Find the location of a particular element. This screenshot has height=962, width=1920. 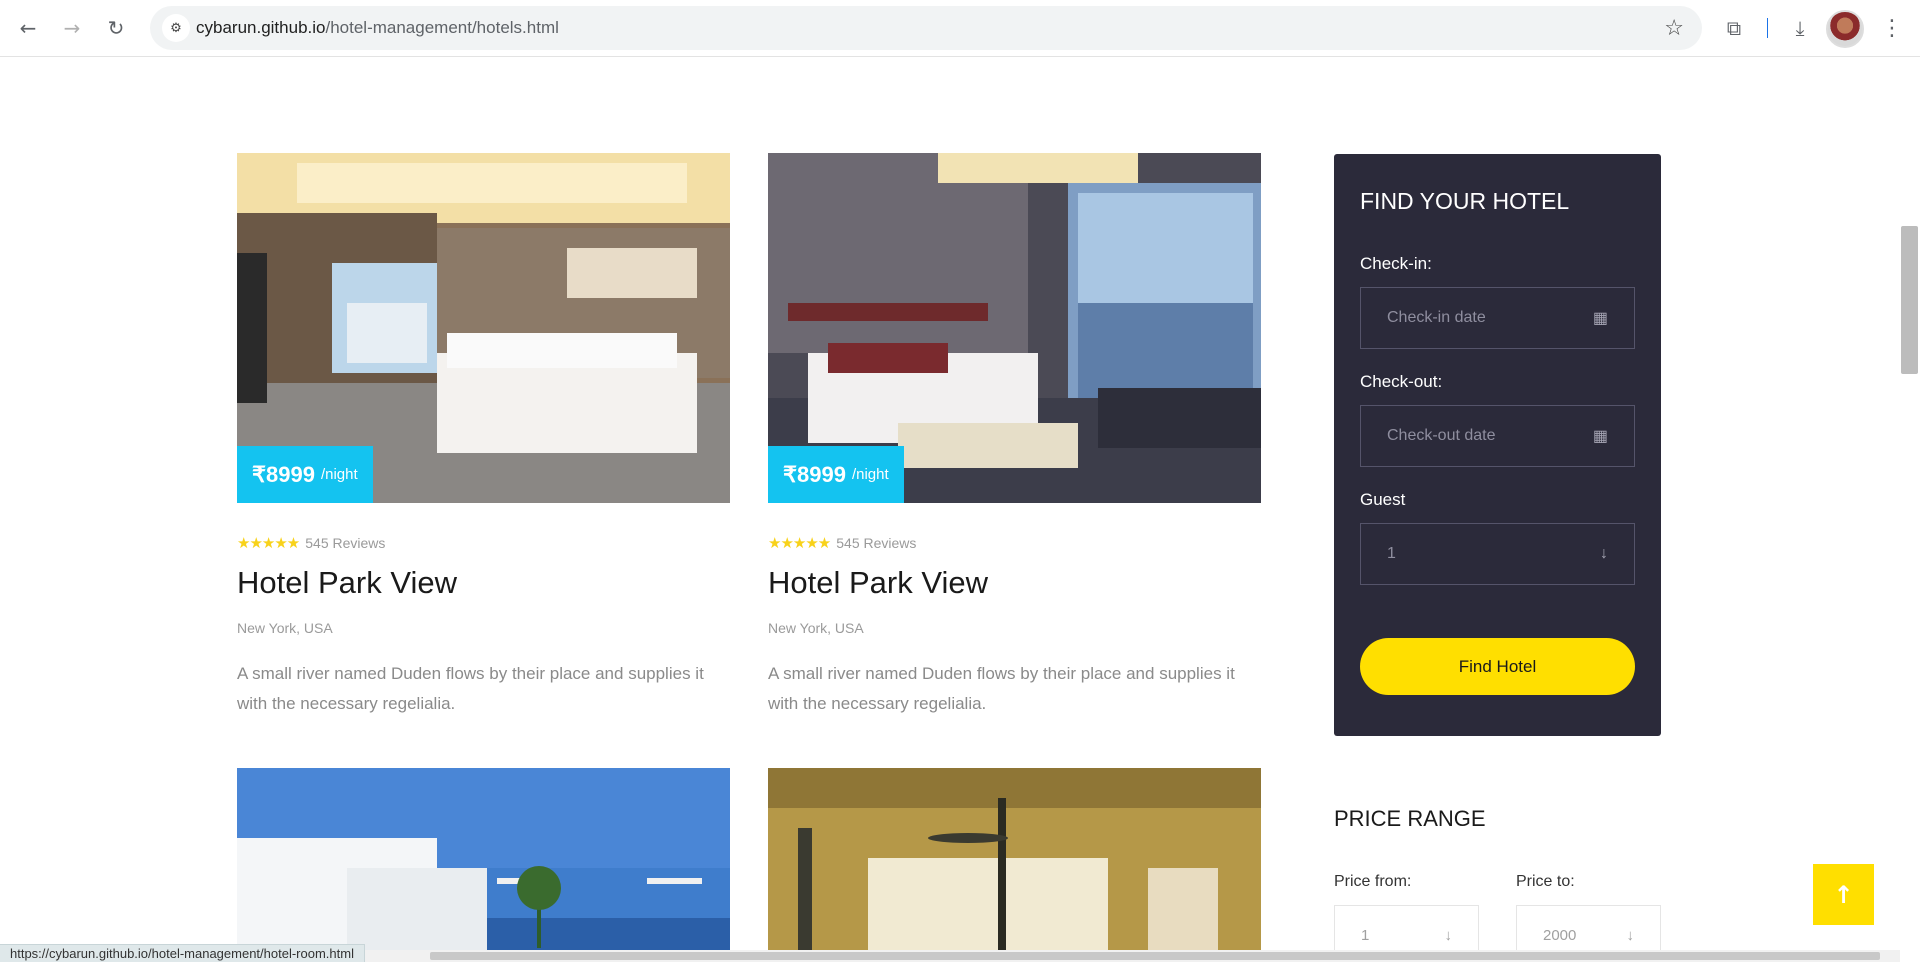

price-from-value: 1 is located at coordinates (1365, 935).